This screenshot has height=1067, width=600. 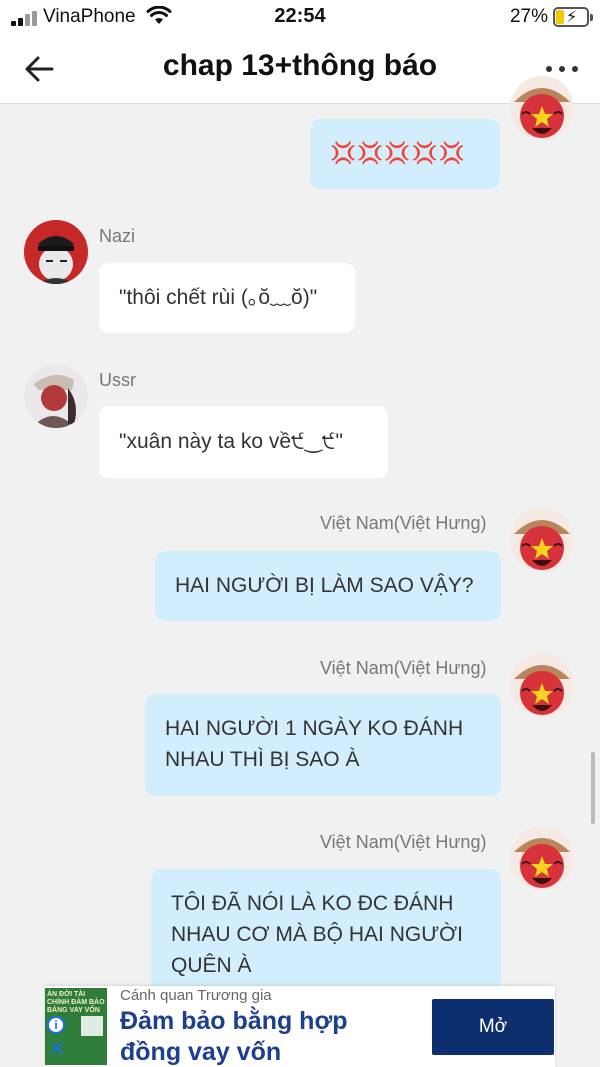 I want to click on back-button, so click(x=40, y=69).